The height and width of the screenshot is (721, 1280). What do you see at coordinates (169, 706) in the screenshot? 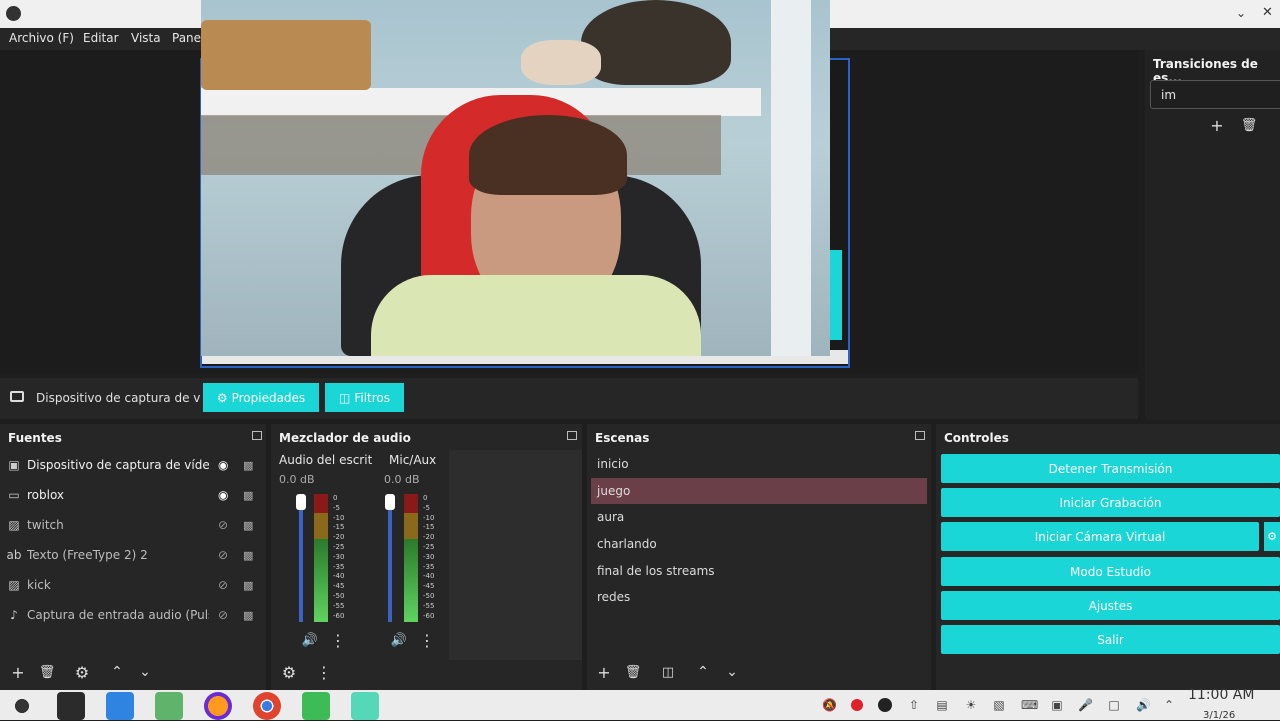
I see `files-icon` at bounding box center [169, 706].